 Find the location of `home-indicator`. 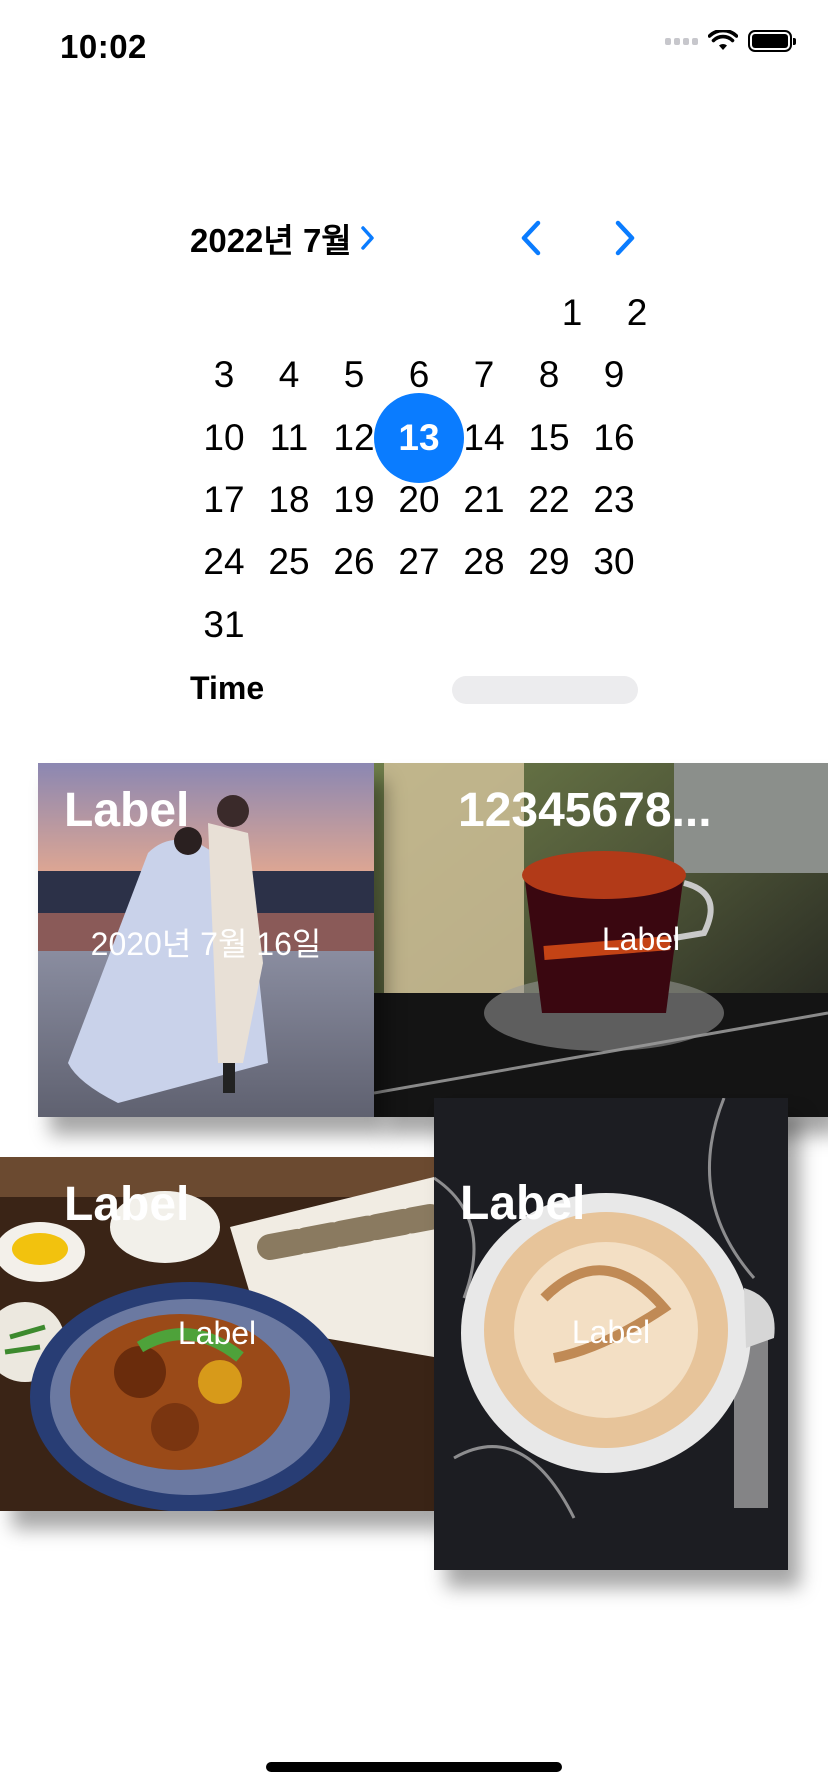

home-indicator is located at coordinates (414, 1767).